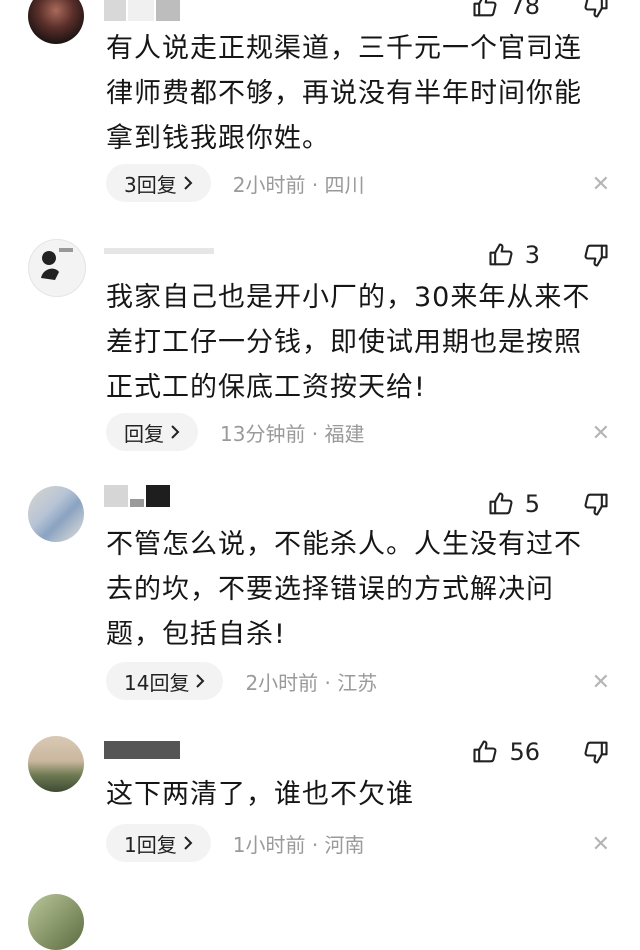  Describe the element at coordinates (524, 10) in the screenshot. I see `like-count: 78` at that location.